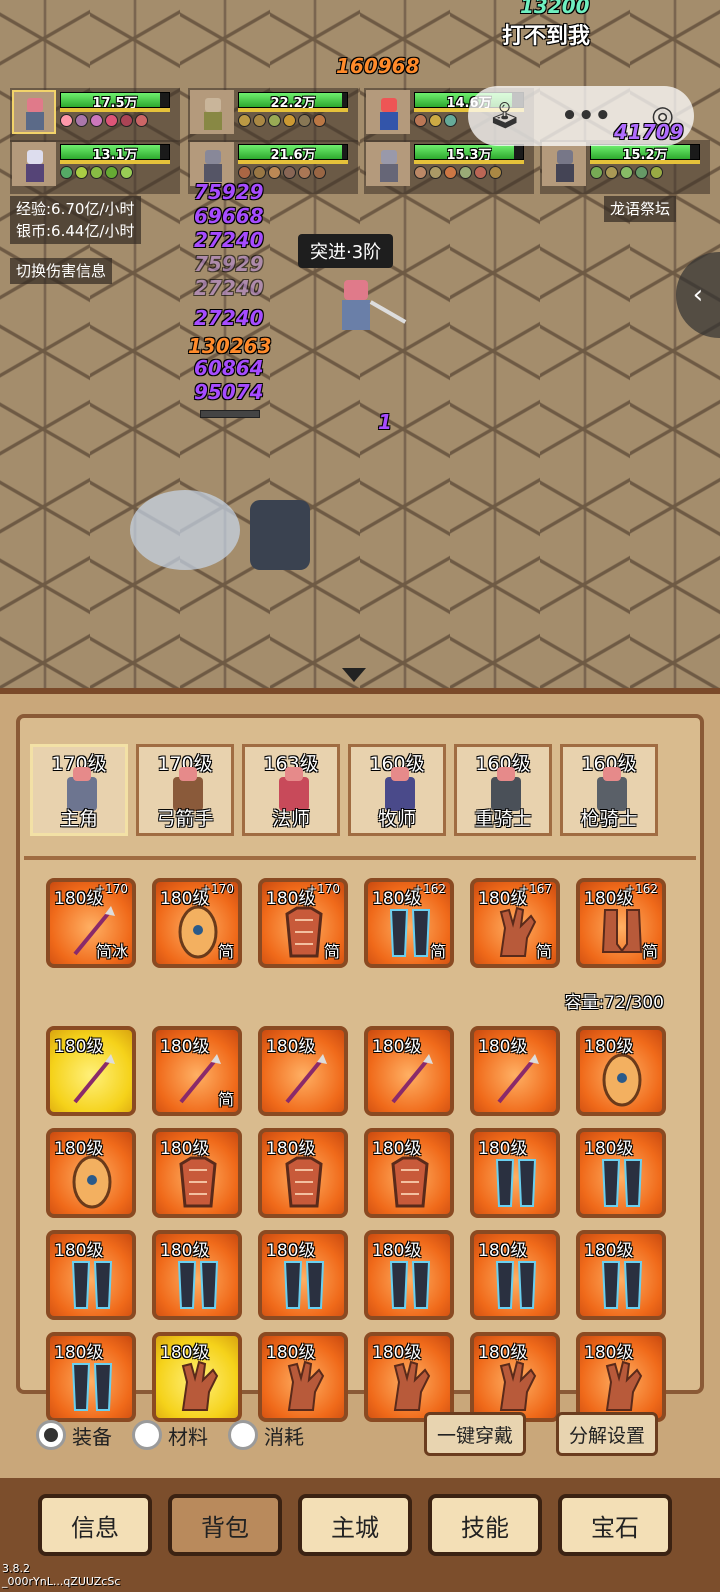 The image size is (720, 1592). Describe the element at coordinates (475, 1434) in the screenshot. I see `equip-all-button: 一键穿戴` at that location.